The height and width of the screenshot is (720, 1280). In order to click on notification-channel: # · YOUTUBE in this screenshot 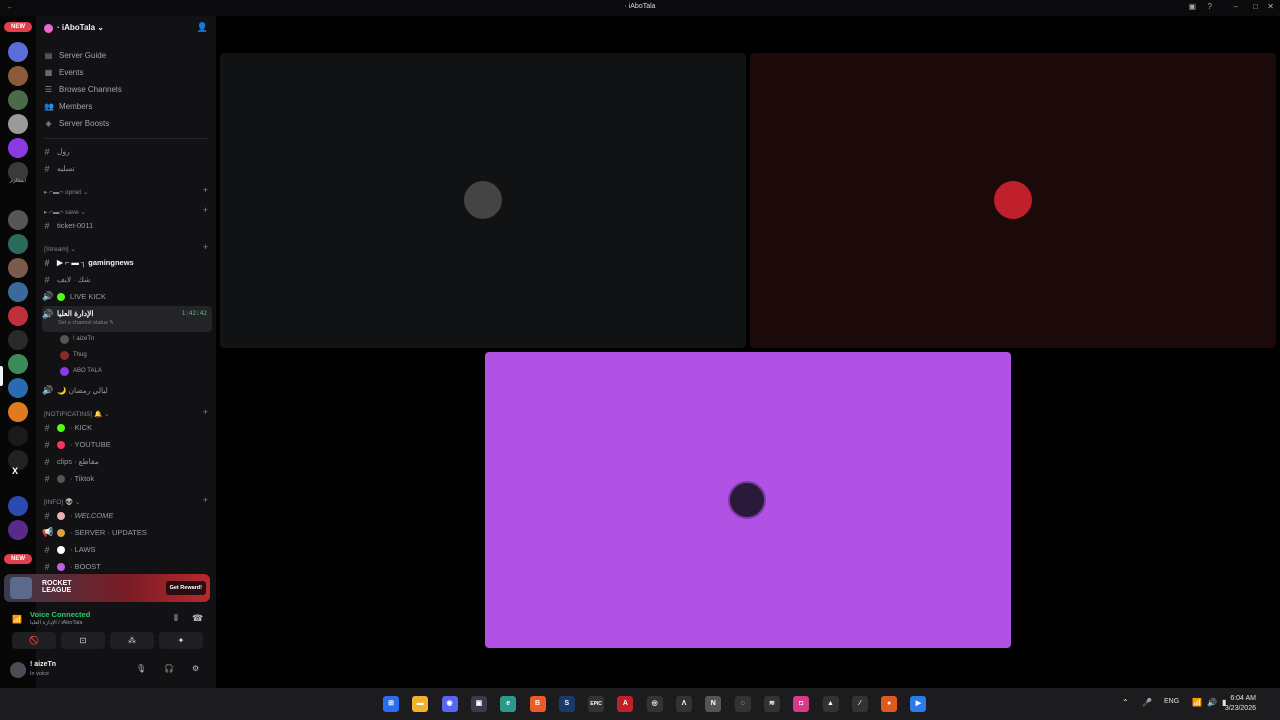, I will do `click(127, 444)`.